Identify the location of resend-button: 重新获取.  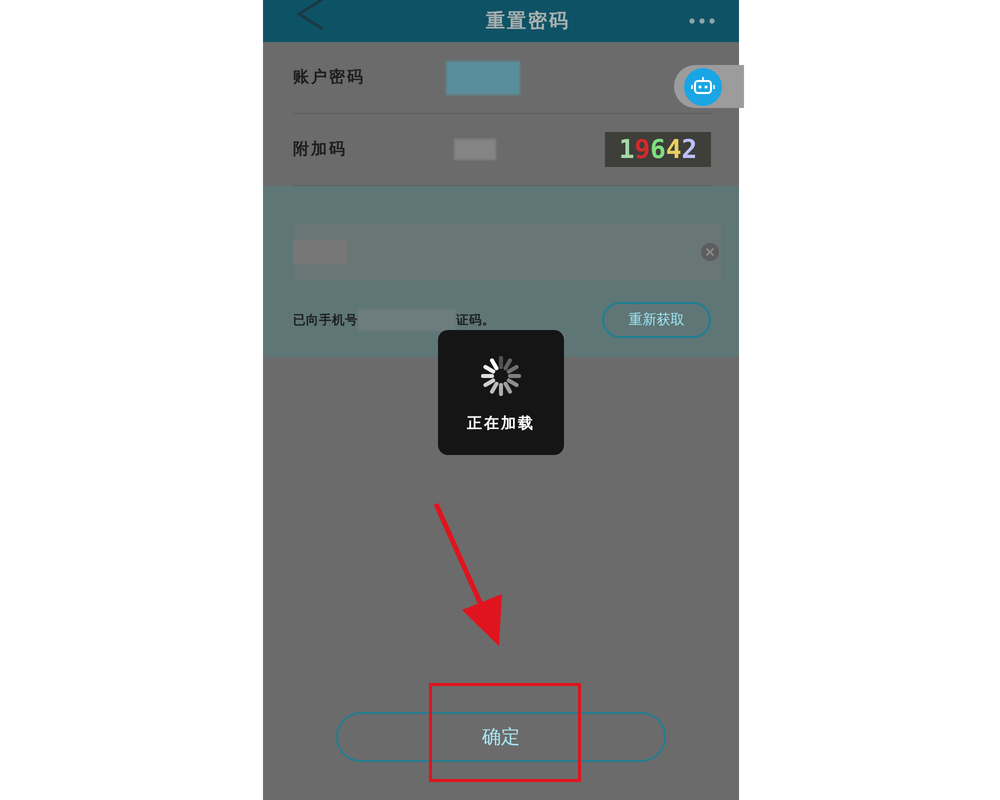
(656, 320).